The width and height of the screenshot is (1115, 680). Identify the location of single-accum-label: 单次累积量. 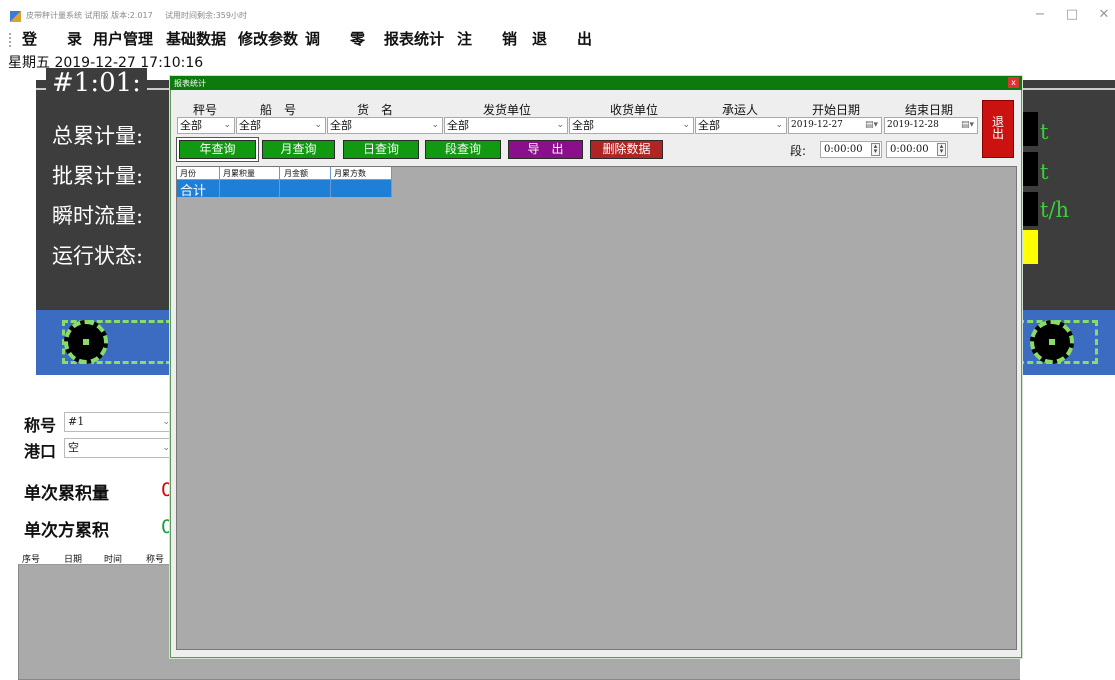
(66, 494).